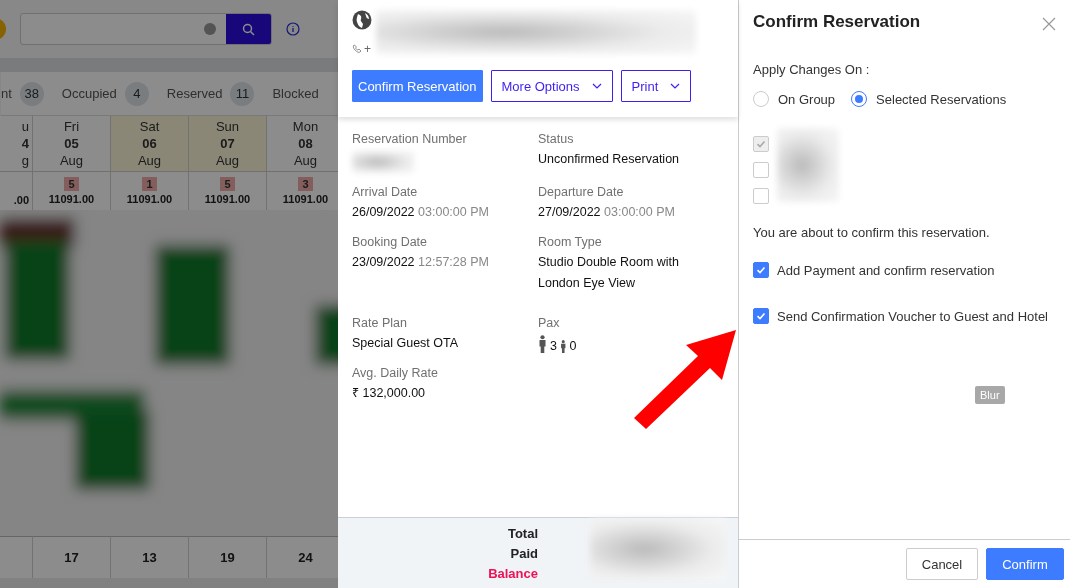  What do you see at coordinates (385, 192) in the screenshot?
I see `field-label: Arrival Date` at bounding box center [385, 192].